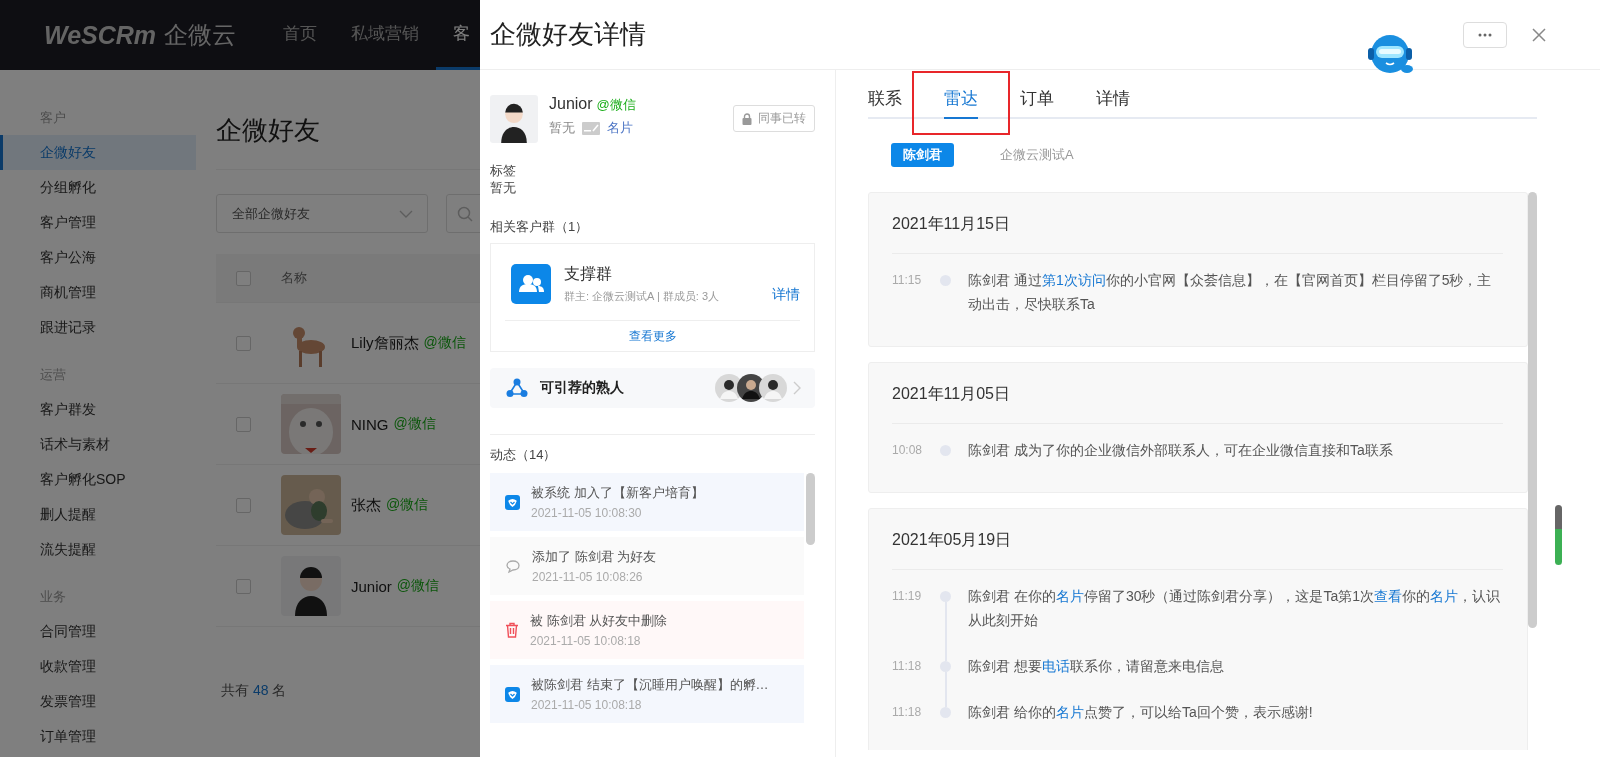 The image size is (1600, 757). What do you see at coordinates (1235, 608) in the screenshot?
I see `event-text: 陈剑君 在你的名片停留了30秒（通过陈剑君分享），这是Ta第1次查看你的名片，认识从此刻开始` at bounding box center [1235, 608].